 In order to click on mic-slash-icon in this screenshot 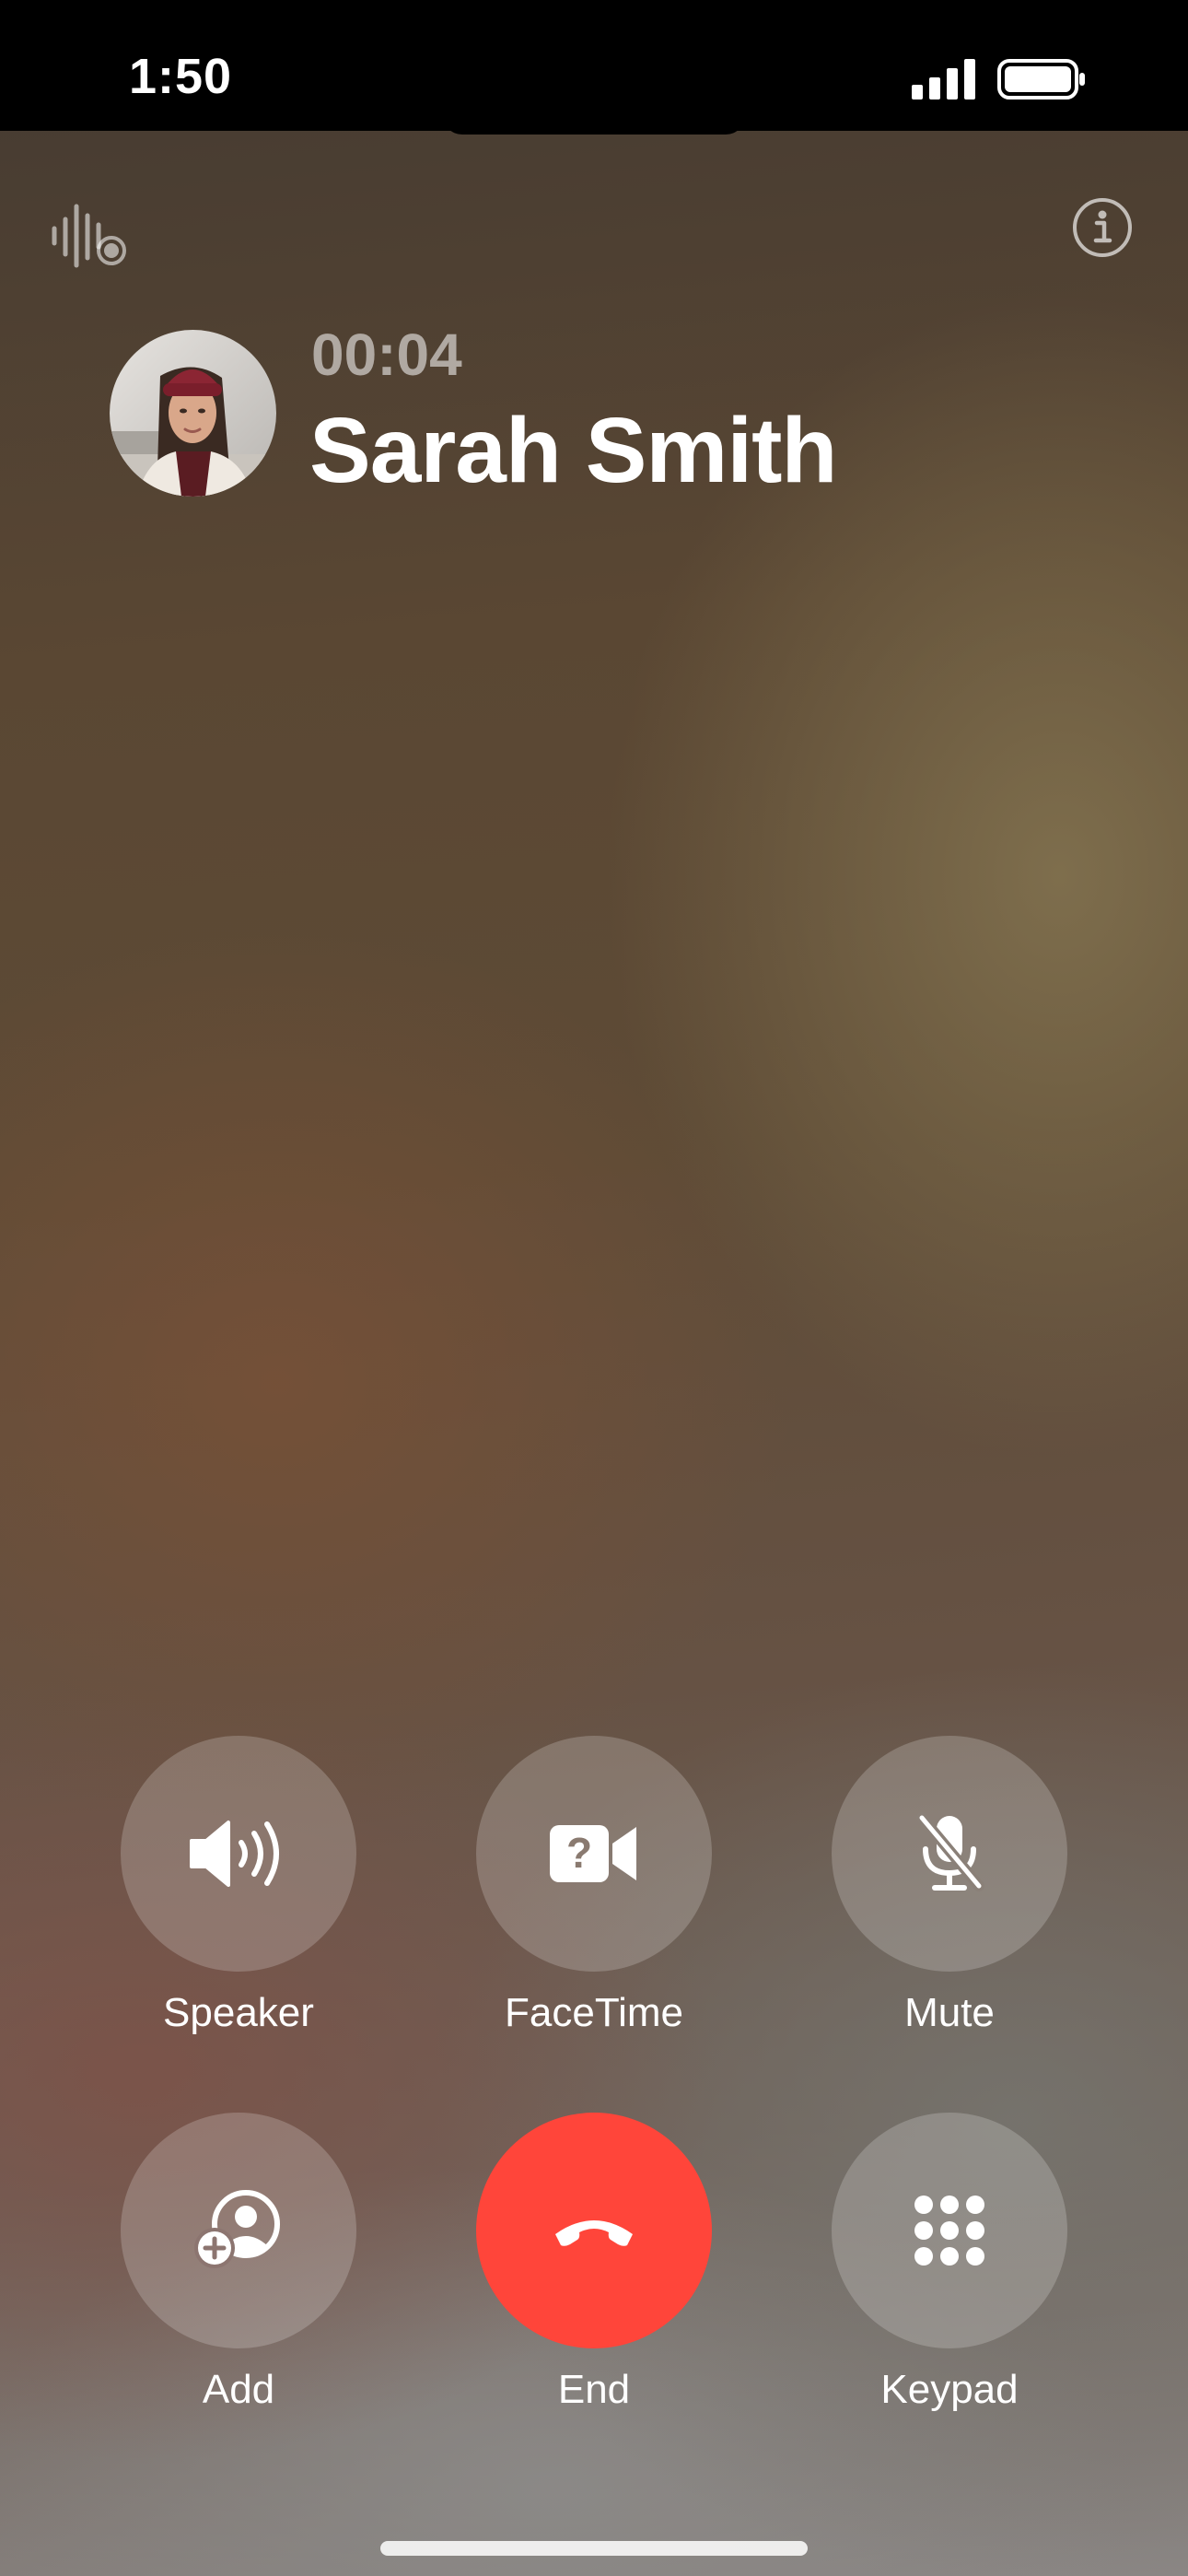, I will do `click(950, 1851)`.